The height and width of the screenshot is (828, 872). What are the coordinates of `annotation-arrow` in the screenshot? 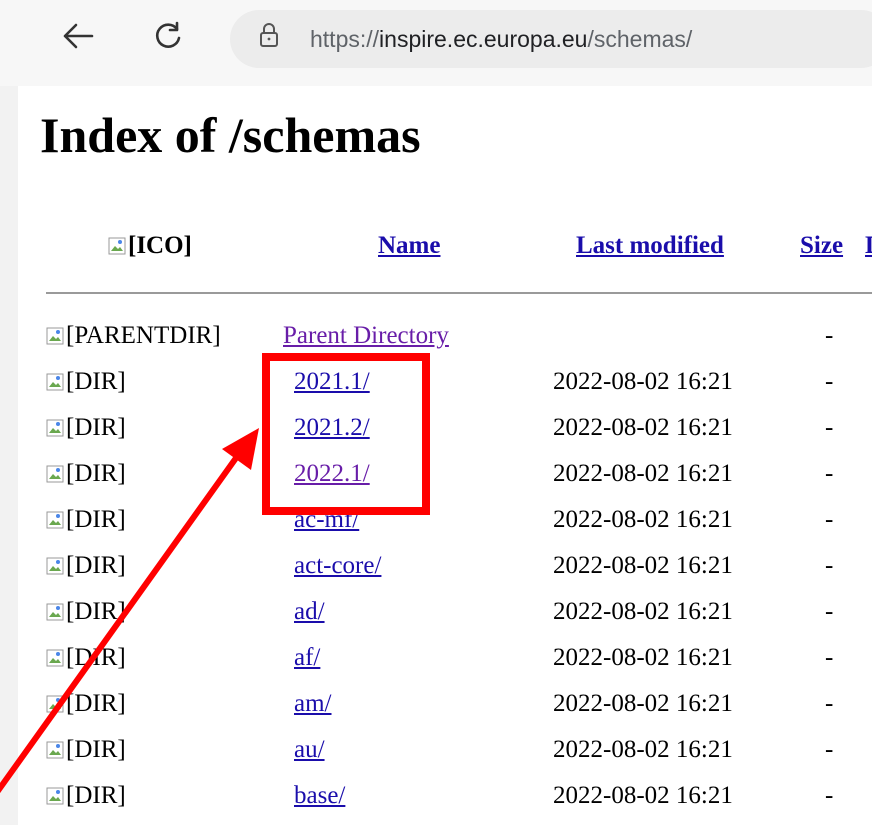 It's located at (129, 611).